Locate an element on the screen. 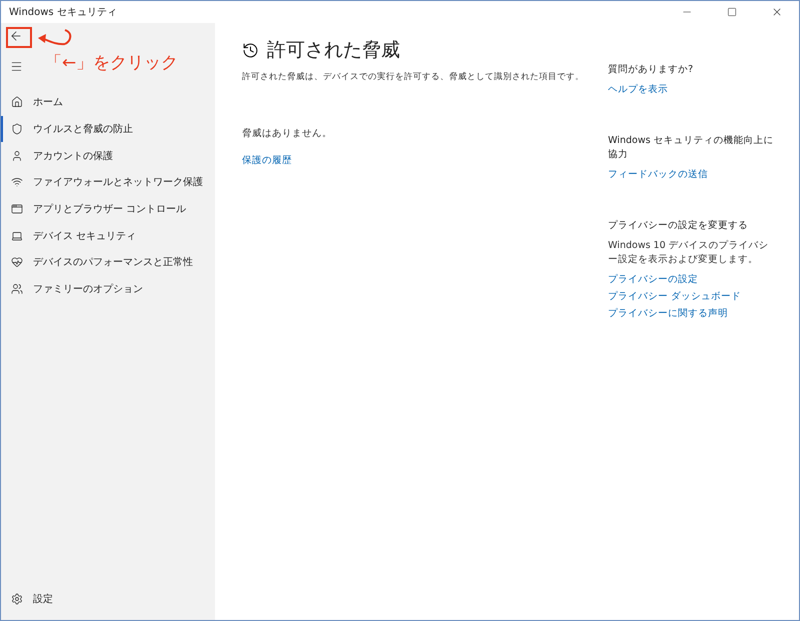  status-text: 脅威はありません。 is located at coordinates (287, 133).